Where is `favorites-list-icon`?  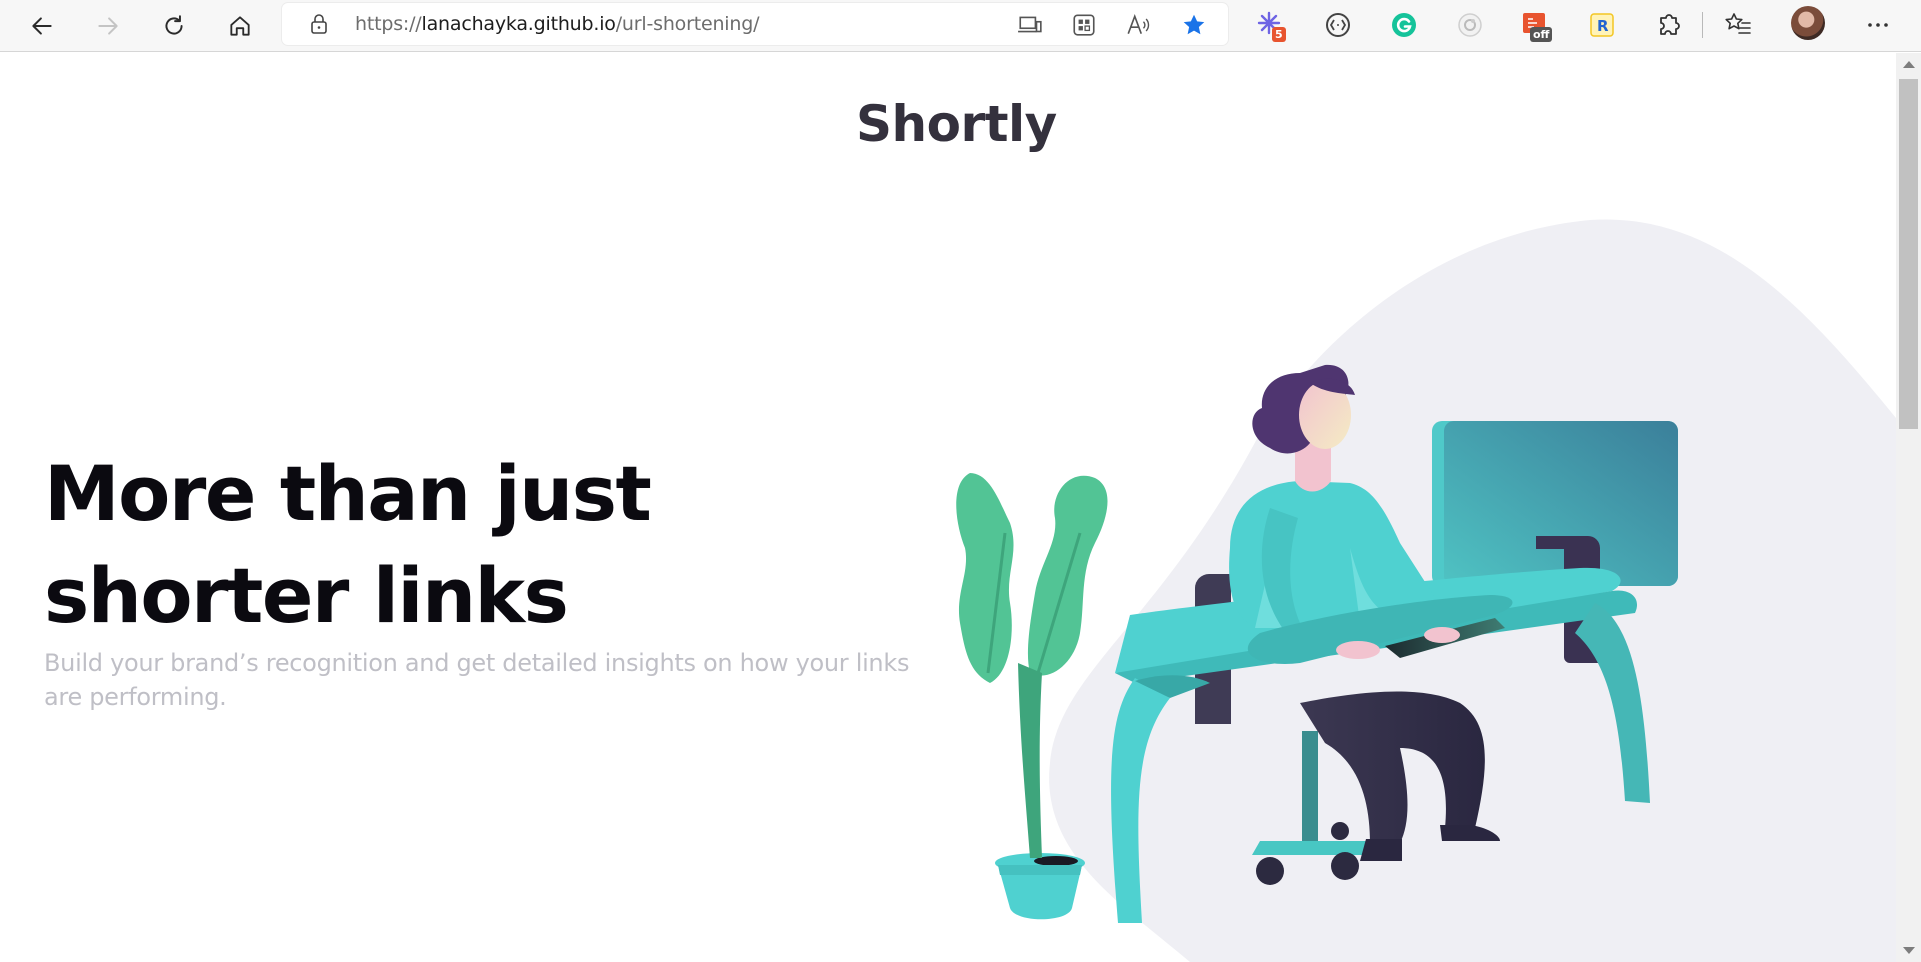 favorites-list-icon is located at coordinates (1738, 23).